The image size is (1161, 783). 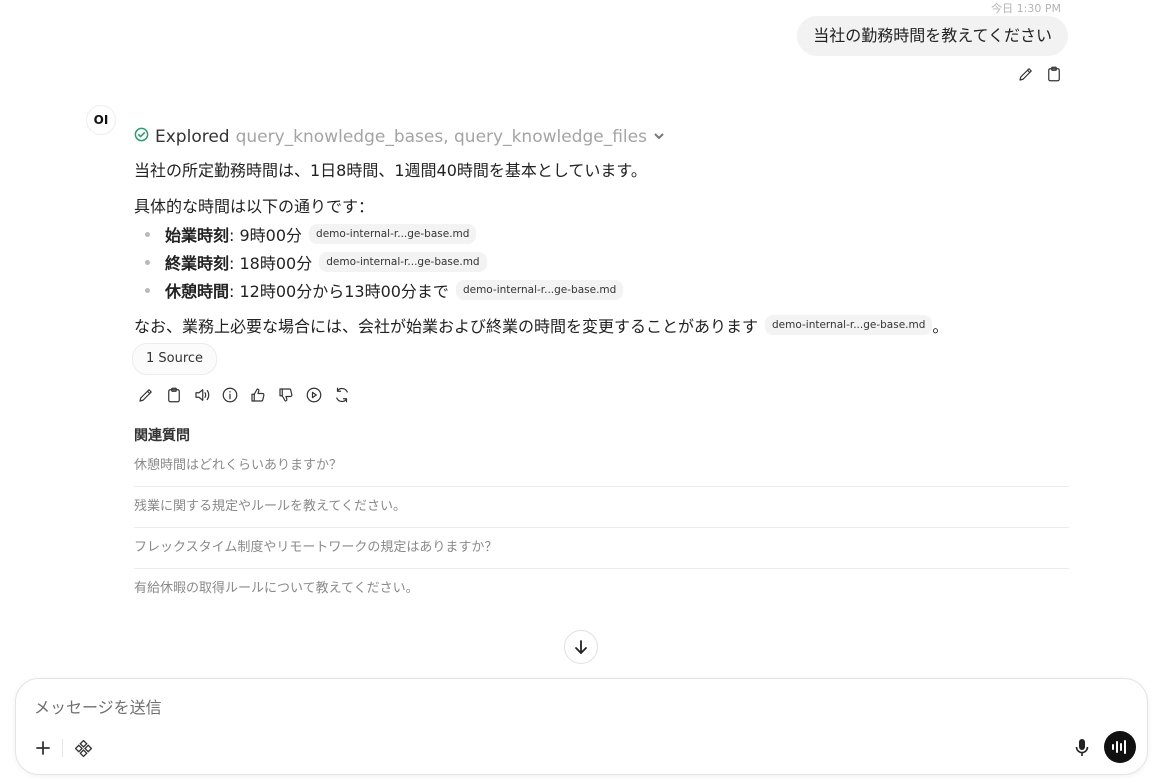 What do you see at coordinates (101, 120) in the screenshot?
I see `assistant-avatar: OI` at bounding box center [101, 120].